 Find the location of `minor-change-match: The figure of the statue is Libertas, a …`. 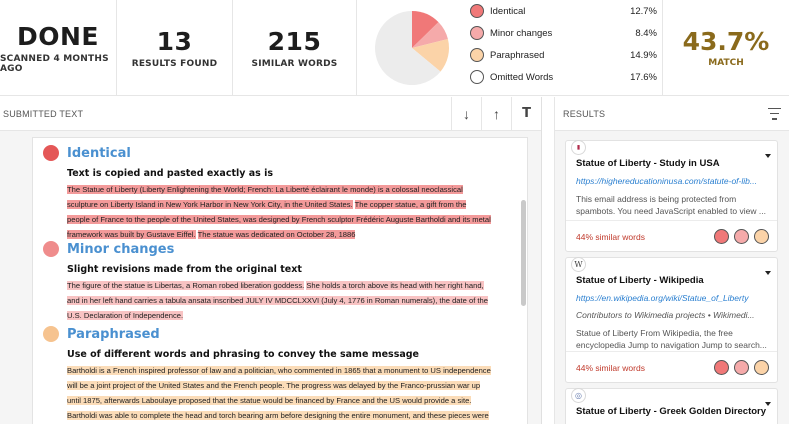

minor-change-match: The figure of the statue is Libertas, a … is located at coordinates (186, 285).